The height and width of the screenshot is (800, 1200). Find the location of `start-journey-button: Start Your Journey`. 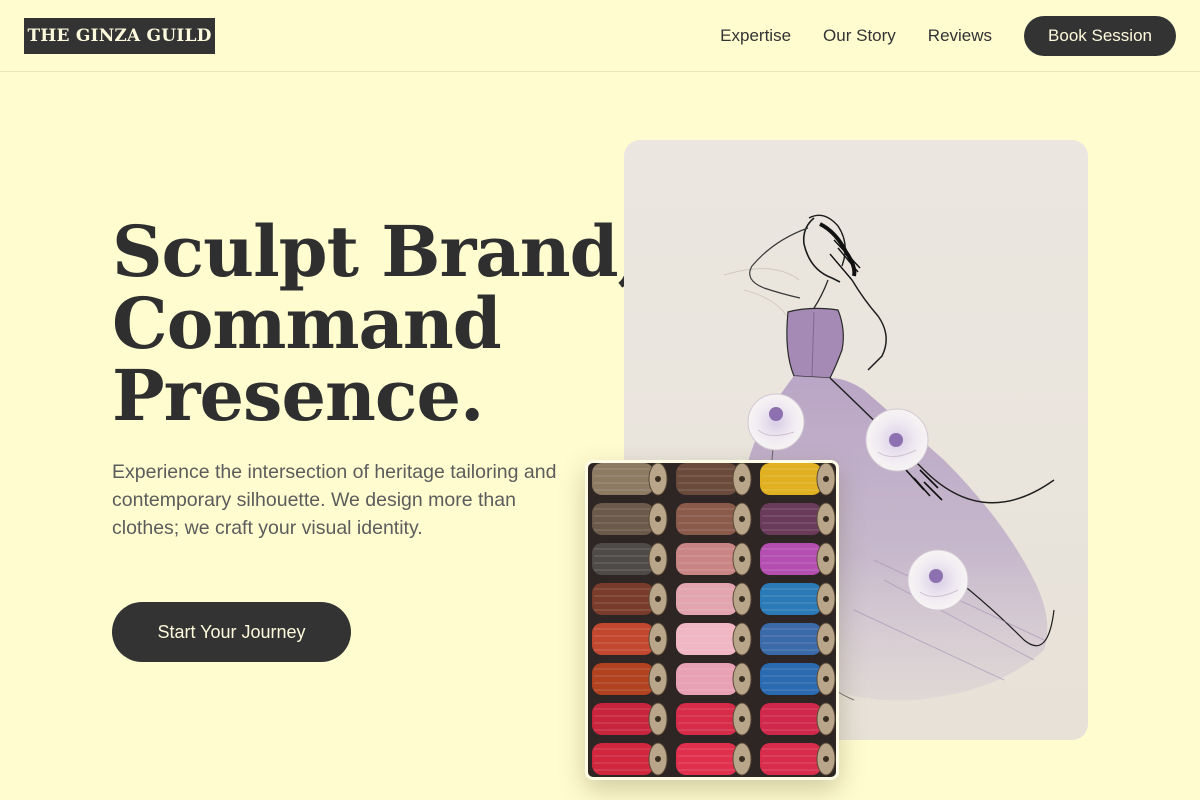

start-journey-button: Start Your Journey is located at coordinates (231, 632).